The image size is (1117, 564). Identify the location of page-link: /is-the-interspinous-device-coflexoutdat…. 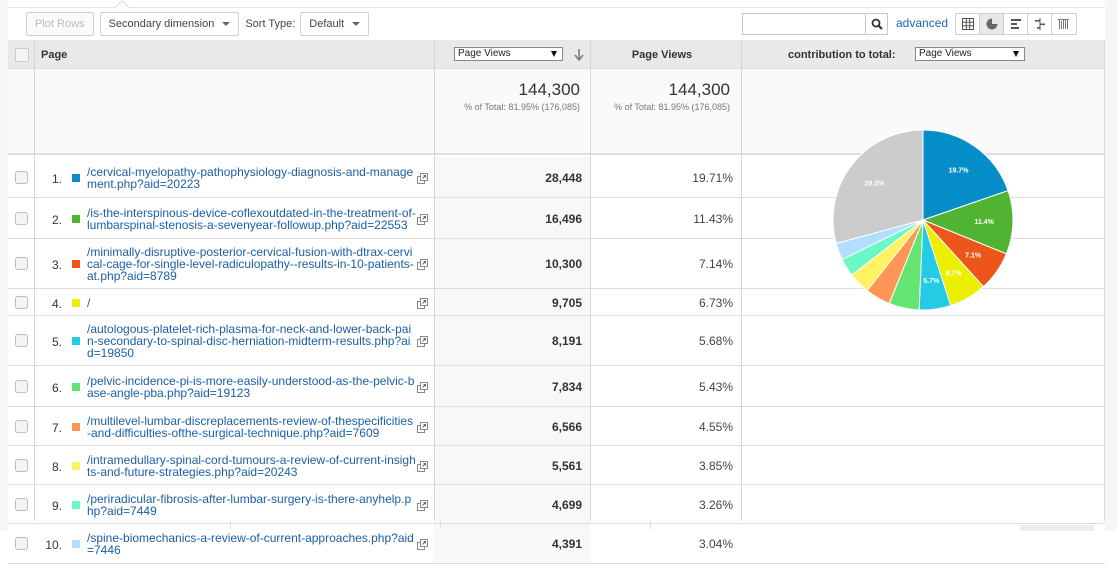
(252, 219).